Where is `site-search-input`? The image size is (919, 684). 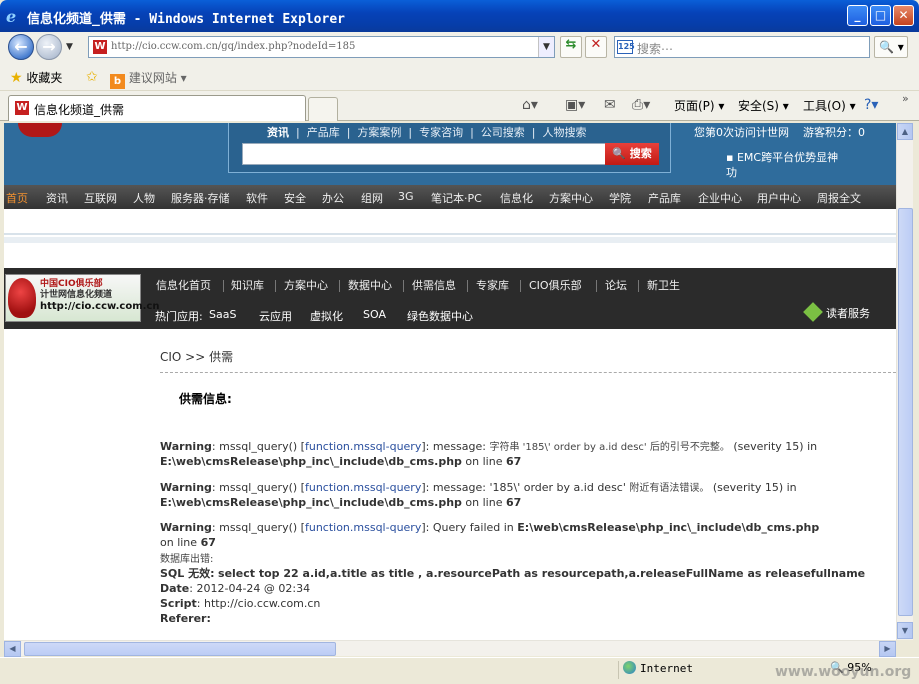 site-search-input is located at coordinates (424, 154).